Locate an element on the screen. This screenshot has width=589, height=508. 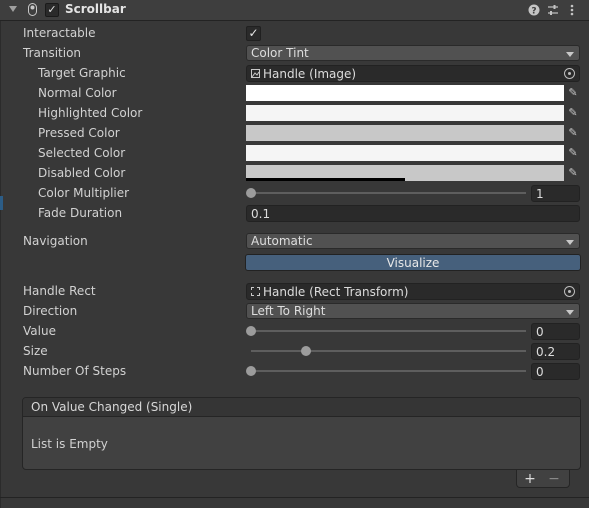
scrollbar-component-icon is located at coordinates (32, 9).